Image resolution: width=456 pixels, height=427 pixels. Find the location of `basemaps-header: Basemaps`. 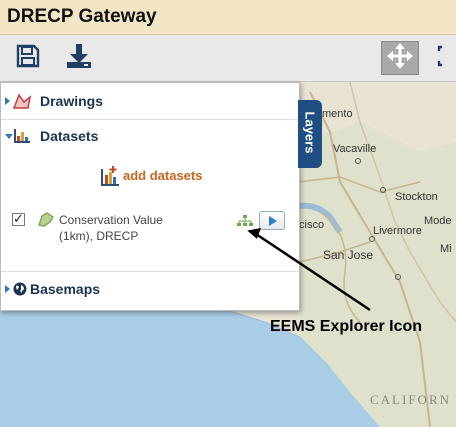

basemaps-header: Basemaps is located at coordinates (150, 289).